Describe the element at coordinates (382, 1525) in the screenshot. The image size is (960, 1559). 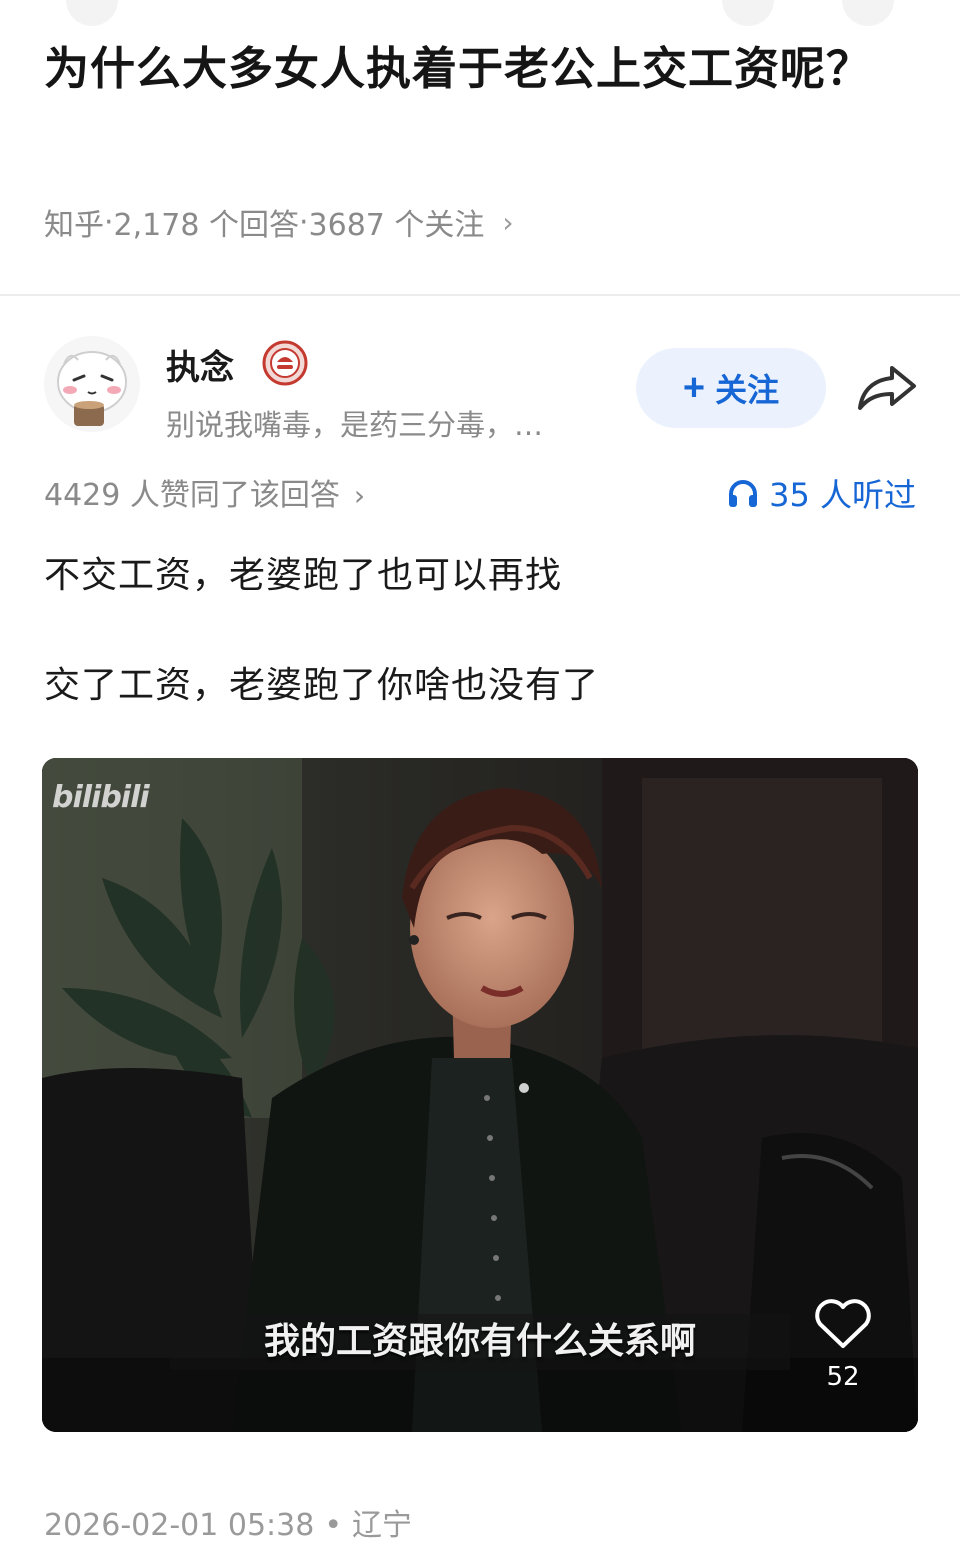
I see `answer-location: 辽宁` at that location.